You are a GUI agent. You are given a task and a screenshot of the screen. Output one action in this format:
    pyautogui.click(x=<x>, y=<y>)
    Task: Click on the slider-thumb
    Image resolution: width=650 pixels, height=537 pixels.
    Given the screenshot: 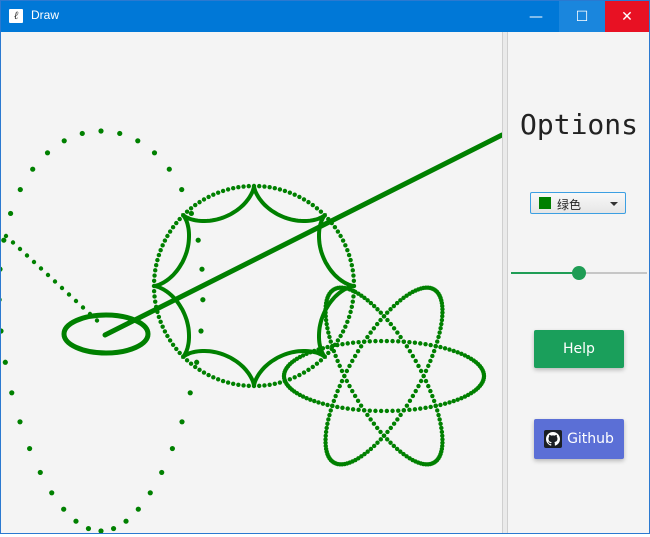 What is the action you would take?
    pyautogui.click(x=579, y=273)
    